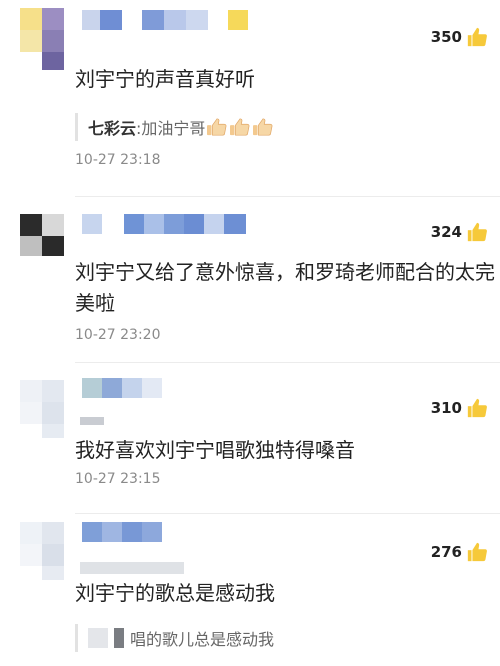 The width and height of the screenshot is (500, 666). Describe the element at coordinates (446, 37) in the screenshot. I see `like-count: 350` at that location.